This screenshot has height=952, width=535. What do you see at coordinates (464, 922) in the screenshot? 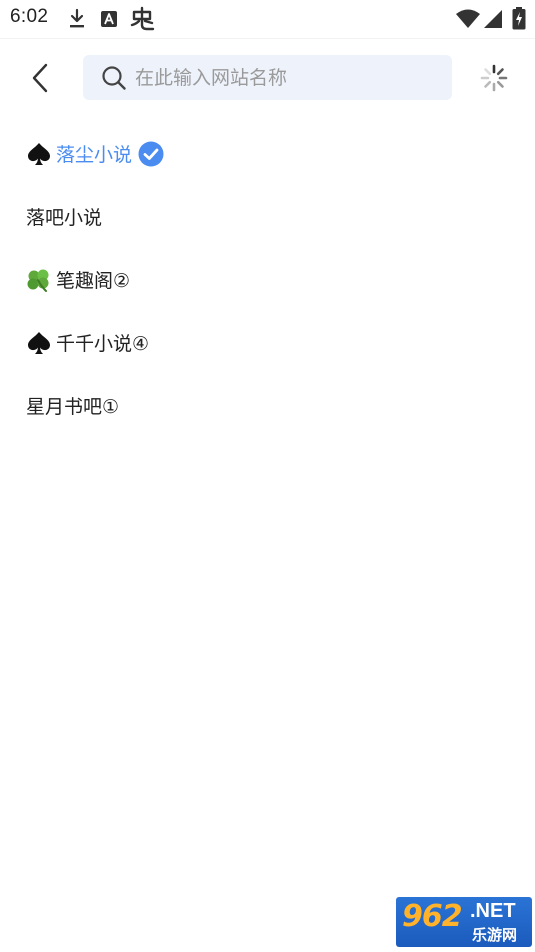
I see `watermark-logo: 962 .NET 乐游网` at bounding box center [464, 922].